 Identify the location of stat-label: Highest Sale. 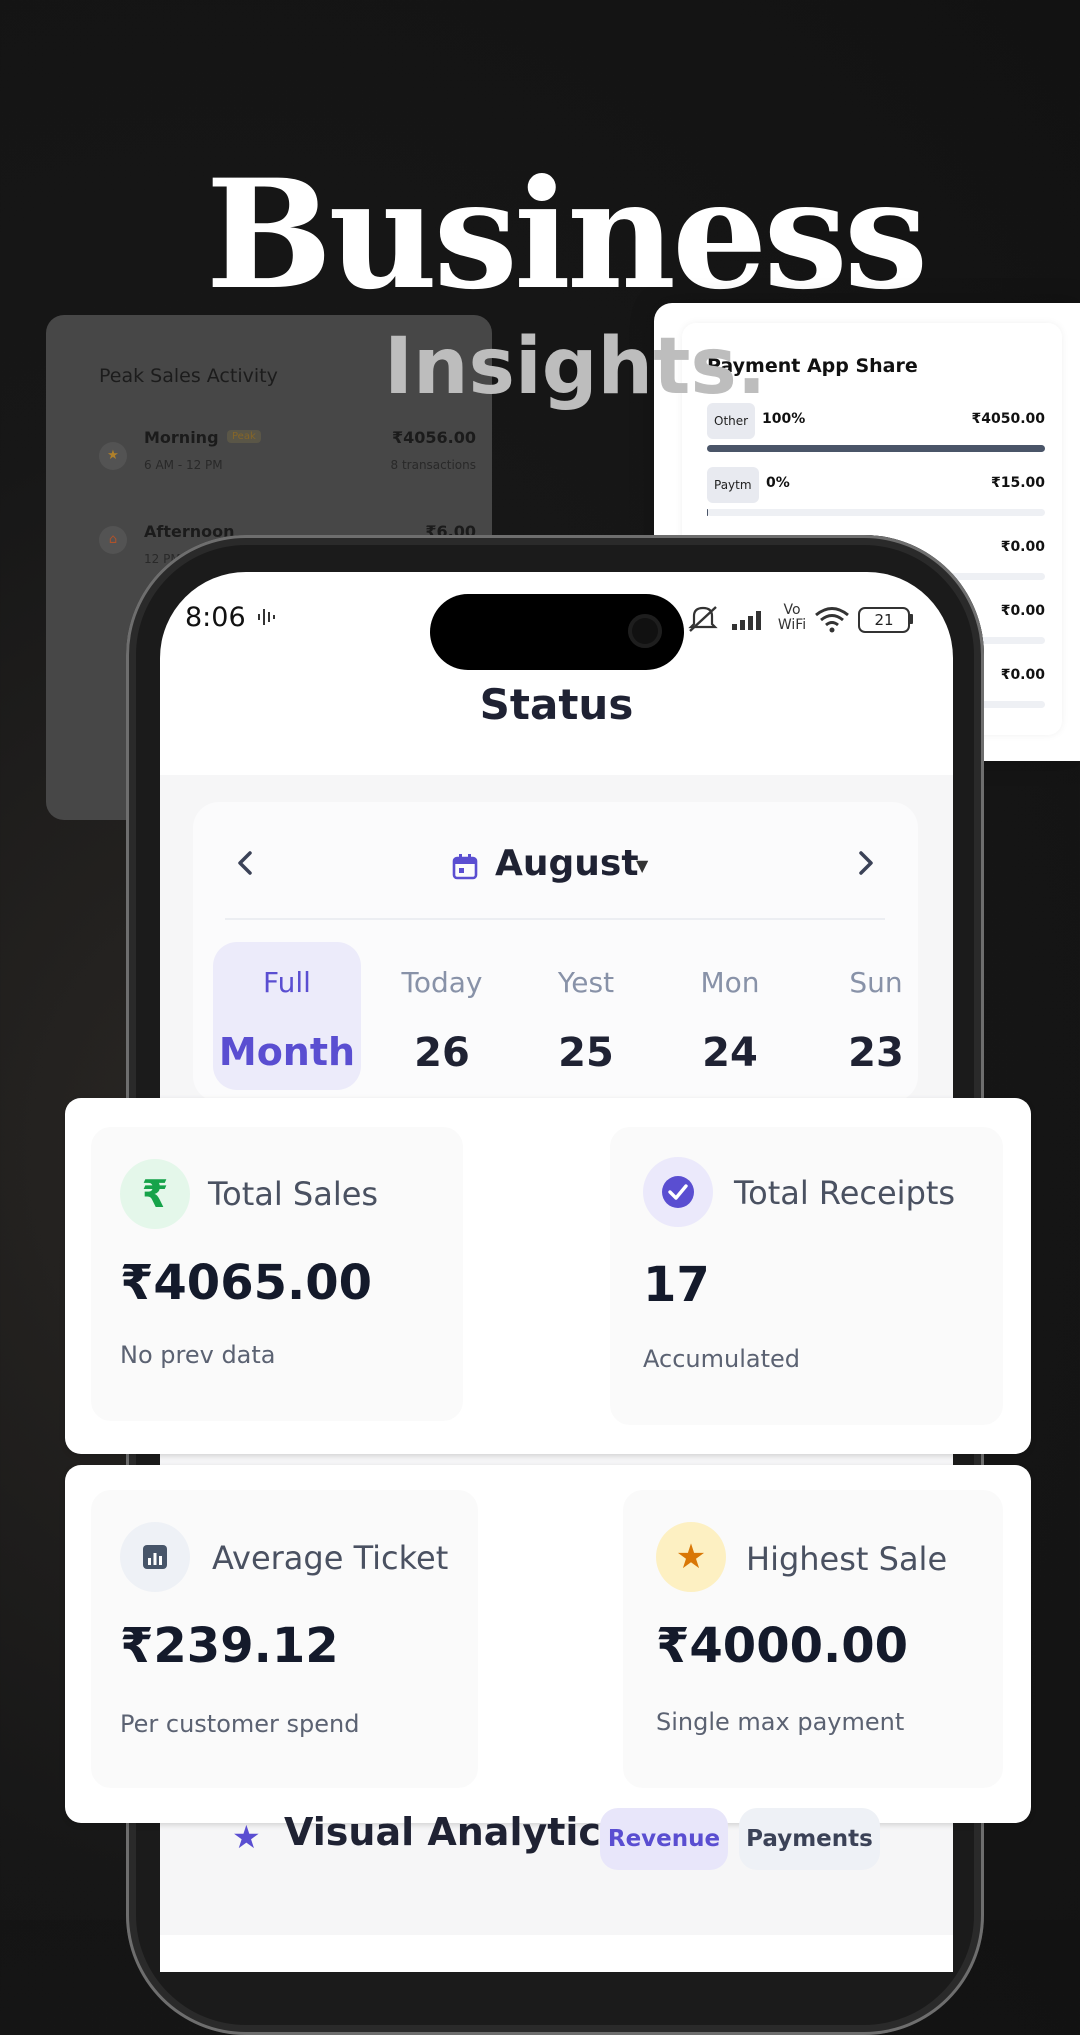
(847, 1559).